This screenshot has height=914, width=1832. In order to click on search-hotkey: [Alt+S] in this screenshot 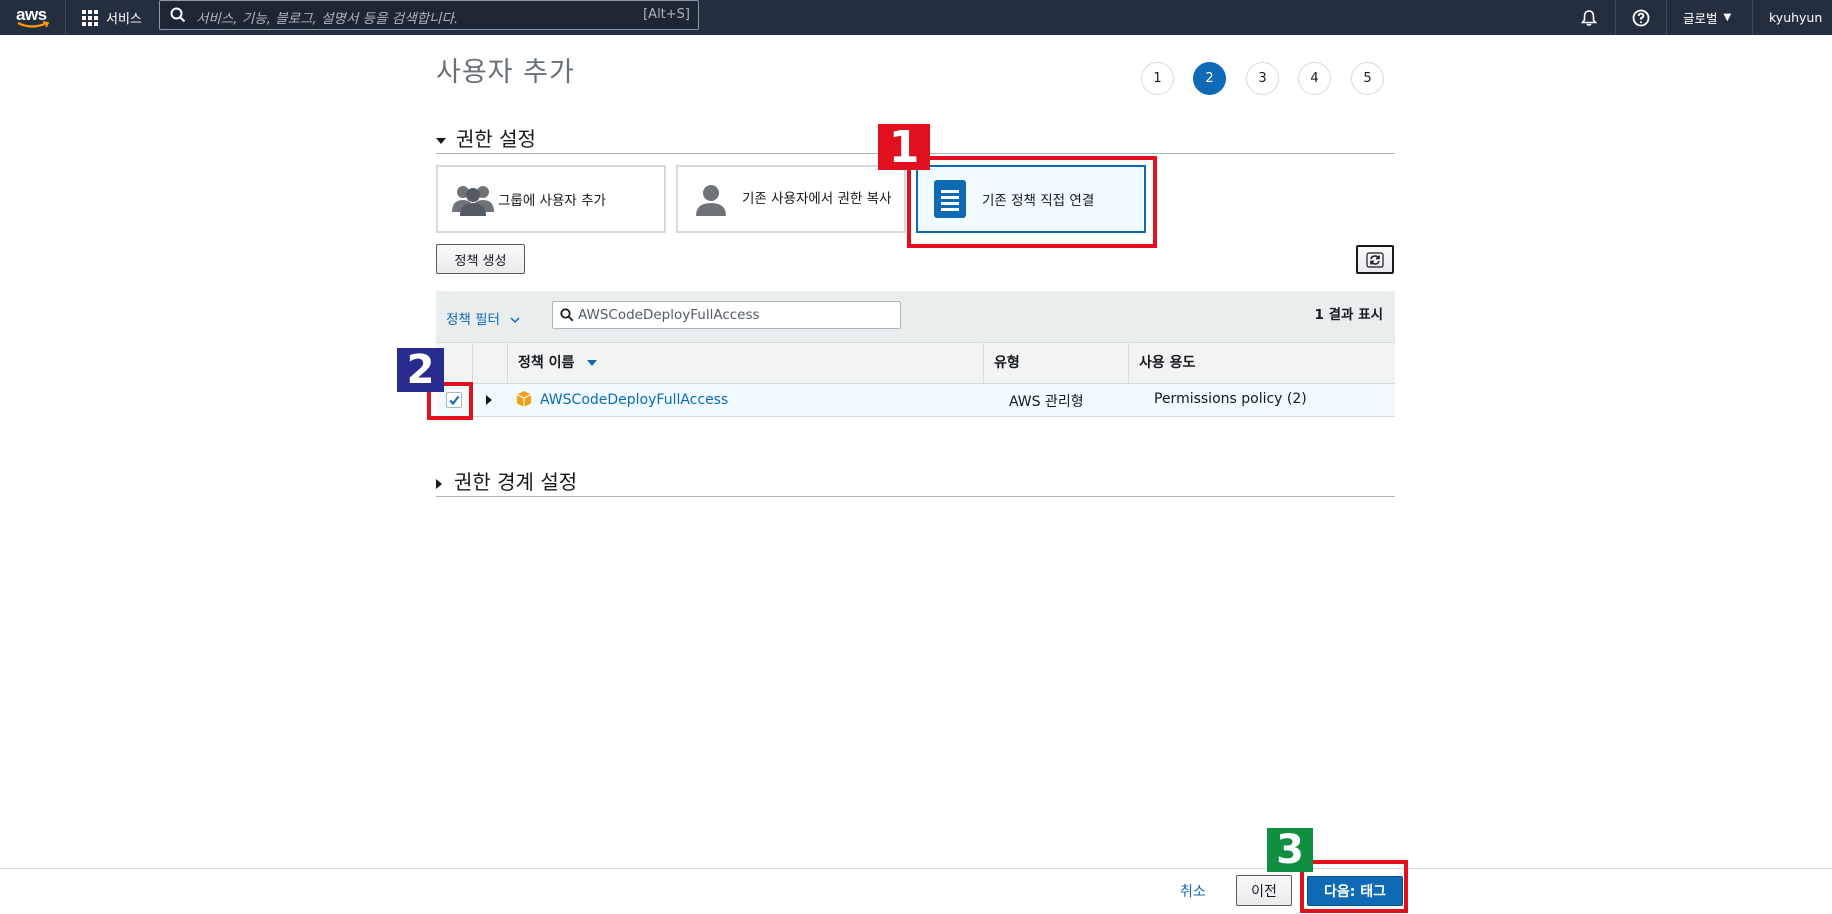, I will do `click(666, 14)`.